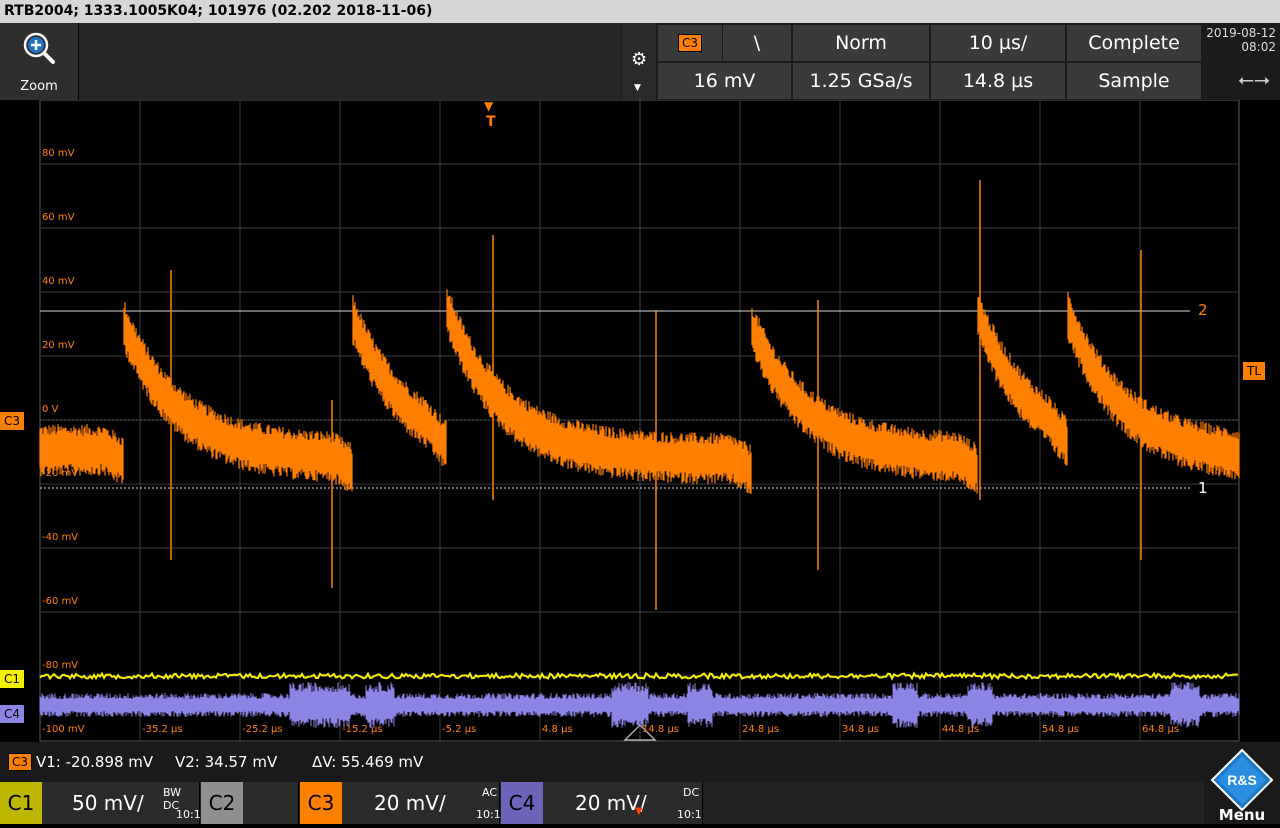 Image resolution: width=1280 pixels, height=828 pixels. What do you see at coordinates (557, 729) in the screenshot?
I see `time-axis-label: 4.8 µs` at bounding box center [557, 729].